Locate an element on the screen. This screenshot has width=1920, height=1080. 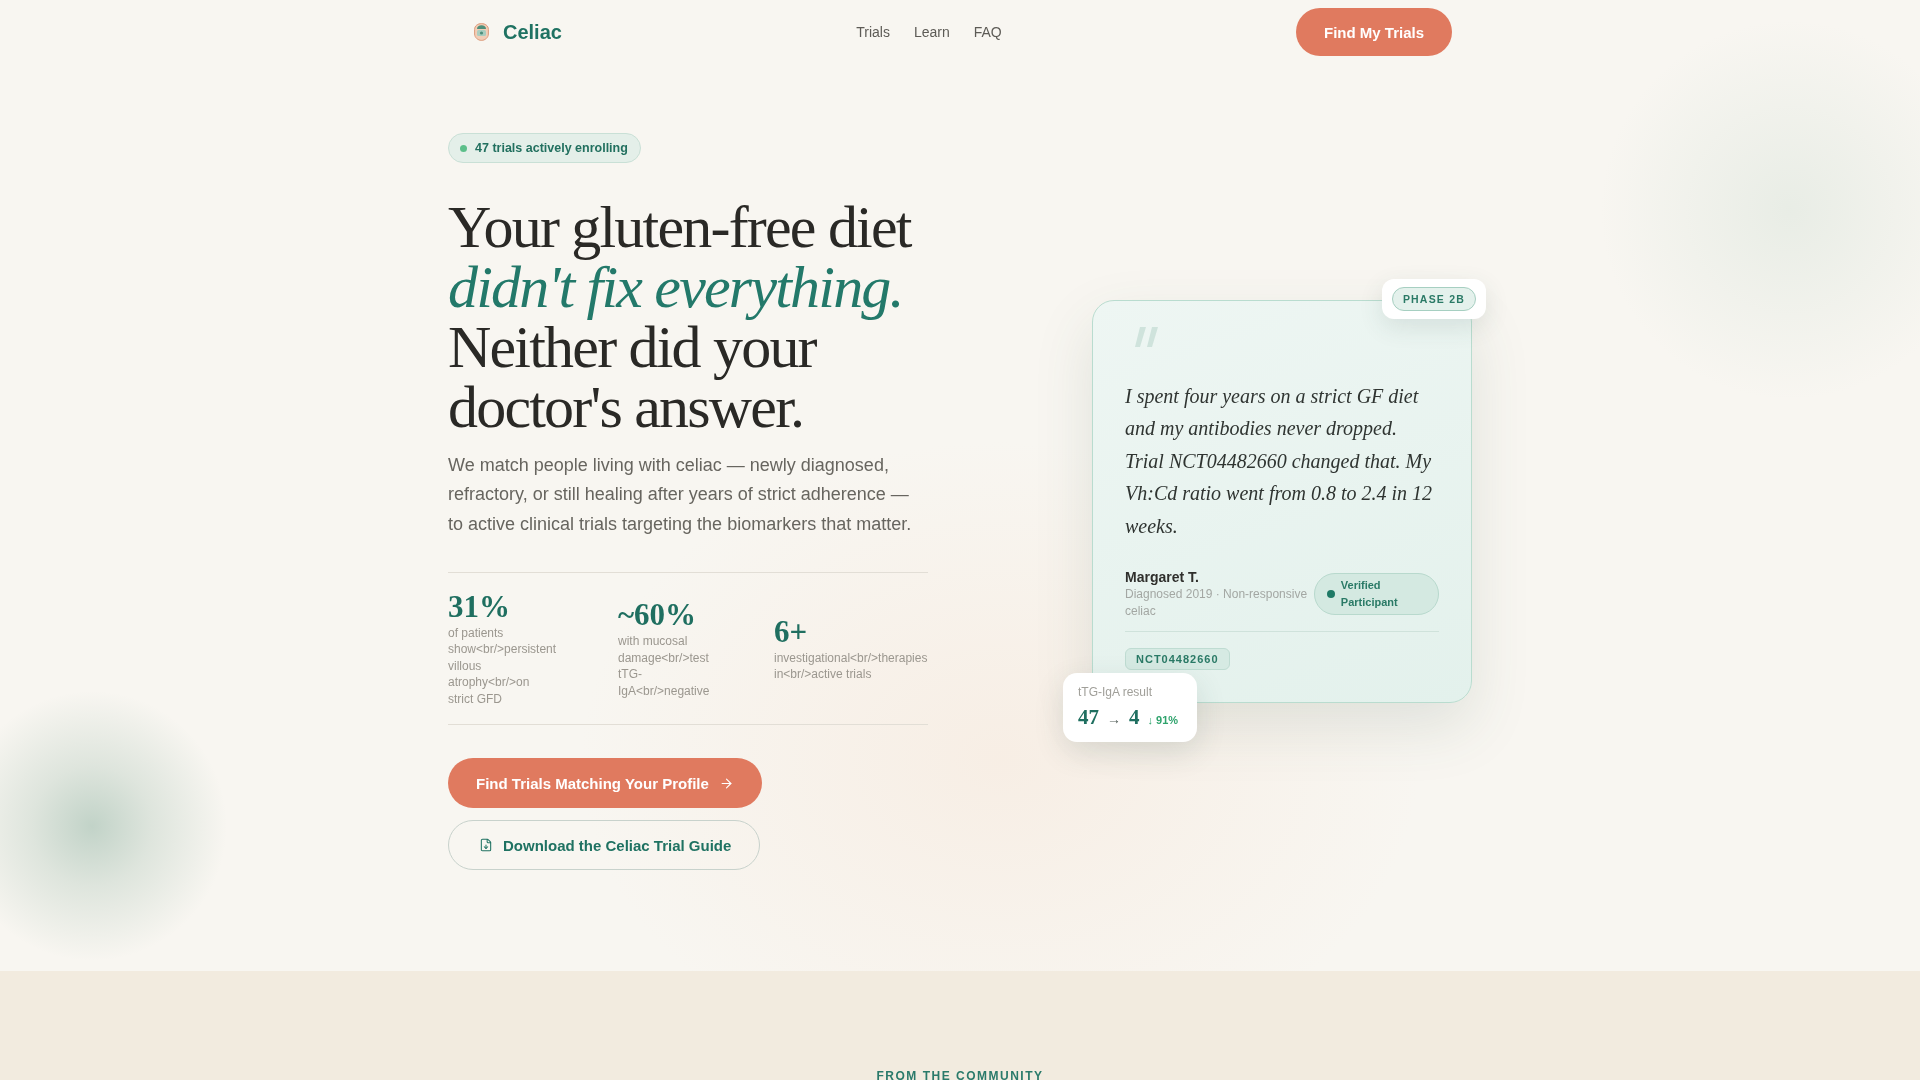
crest-icon is located at coordinates (481, 32).